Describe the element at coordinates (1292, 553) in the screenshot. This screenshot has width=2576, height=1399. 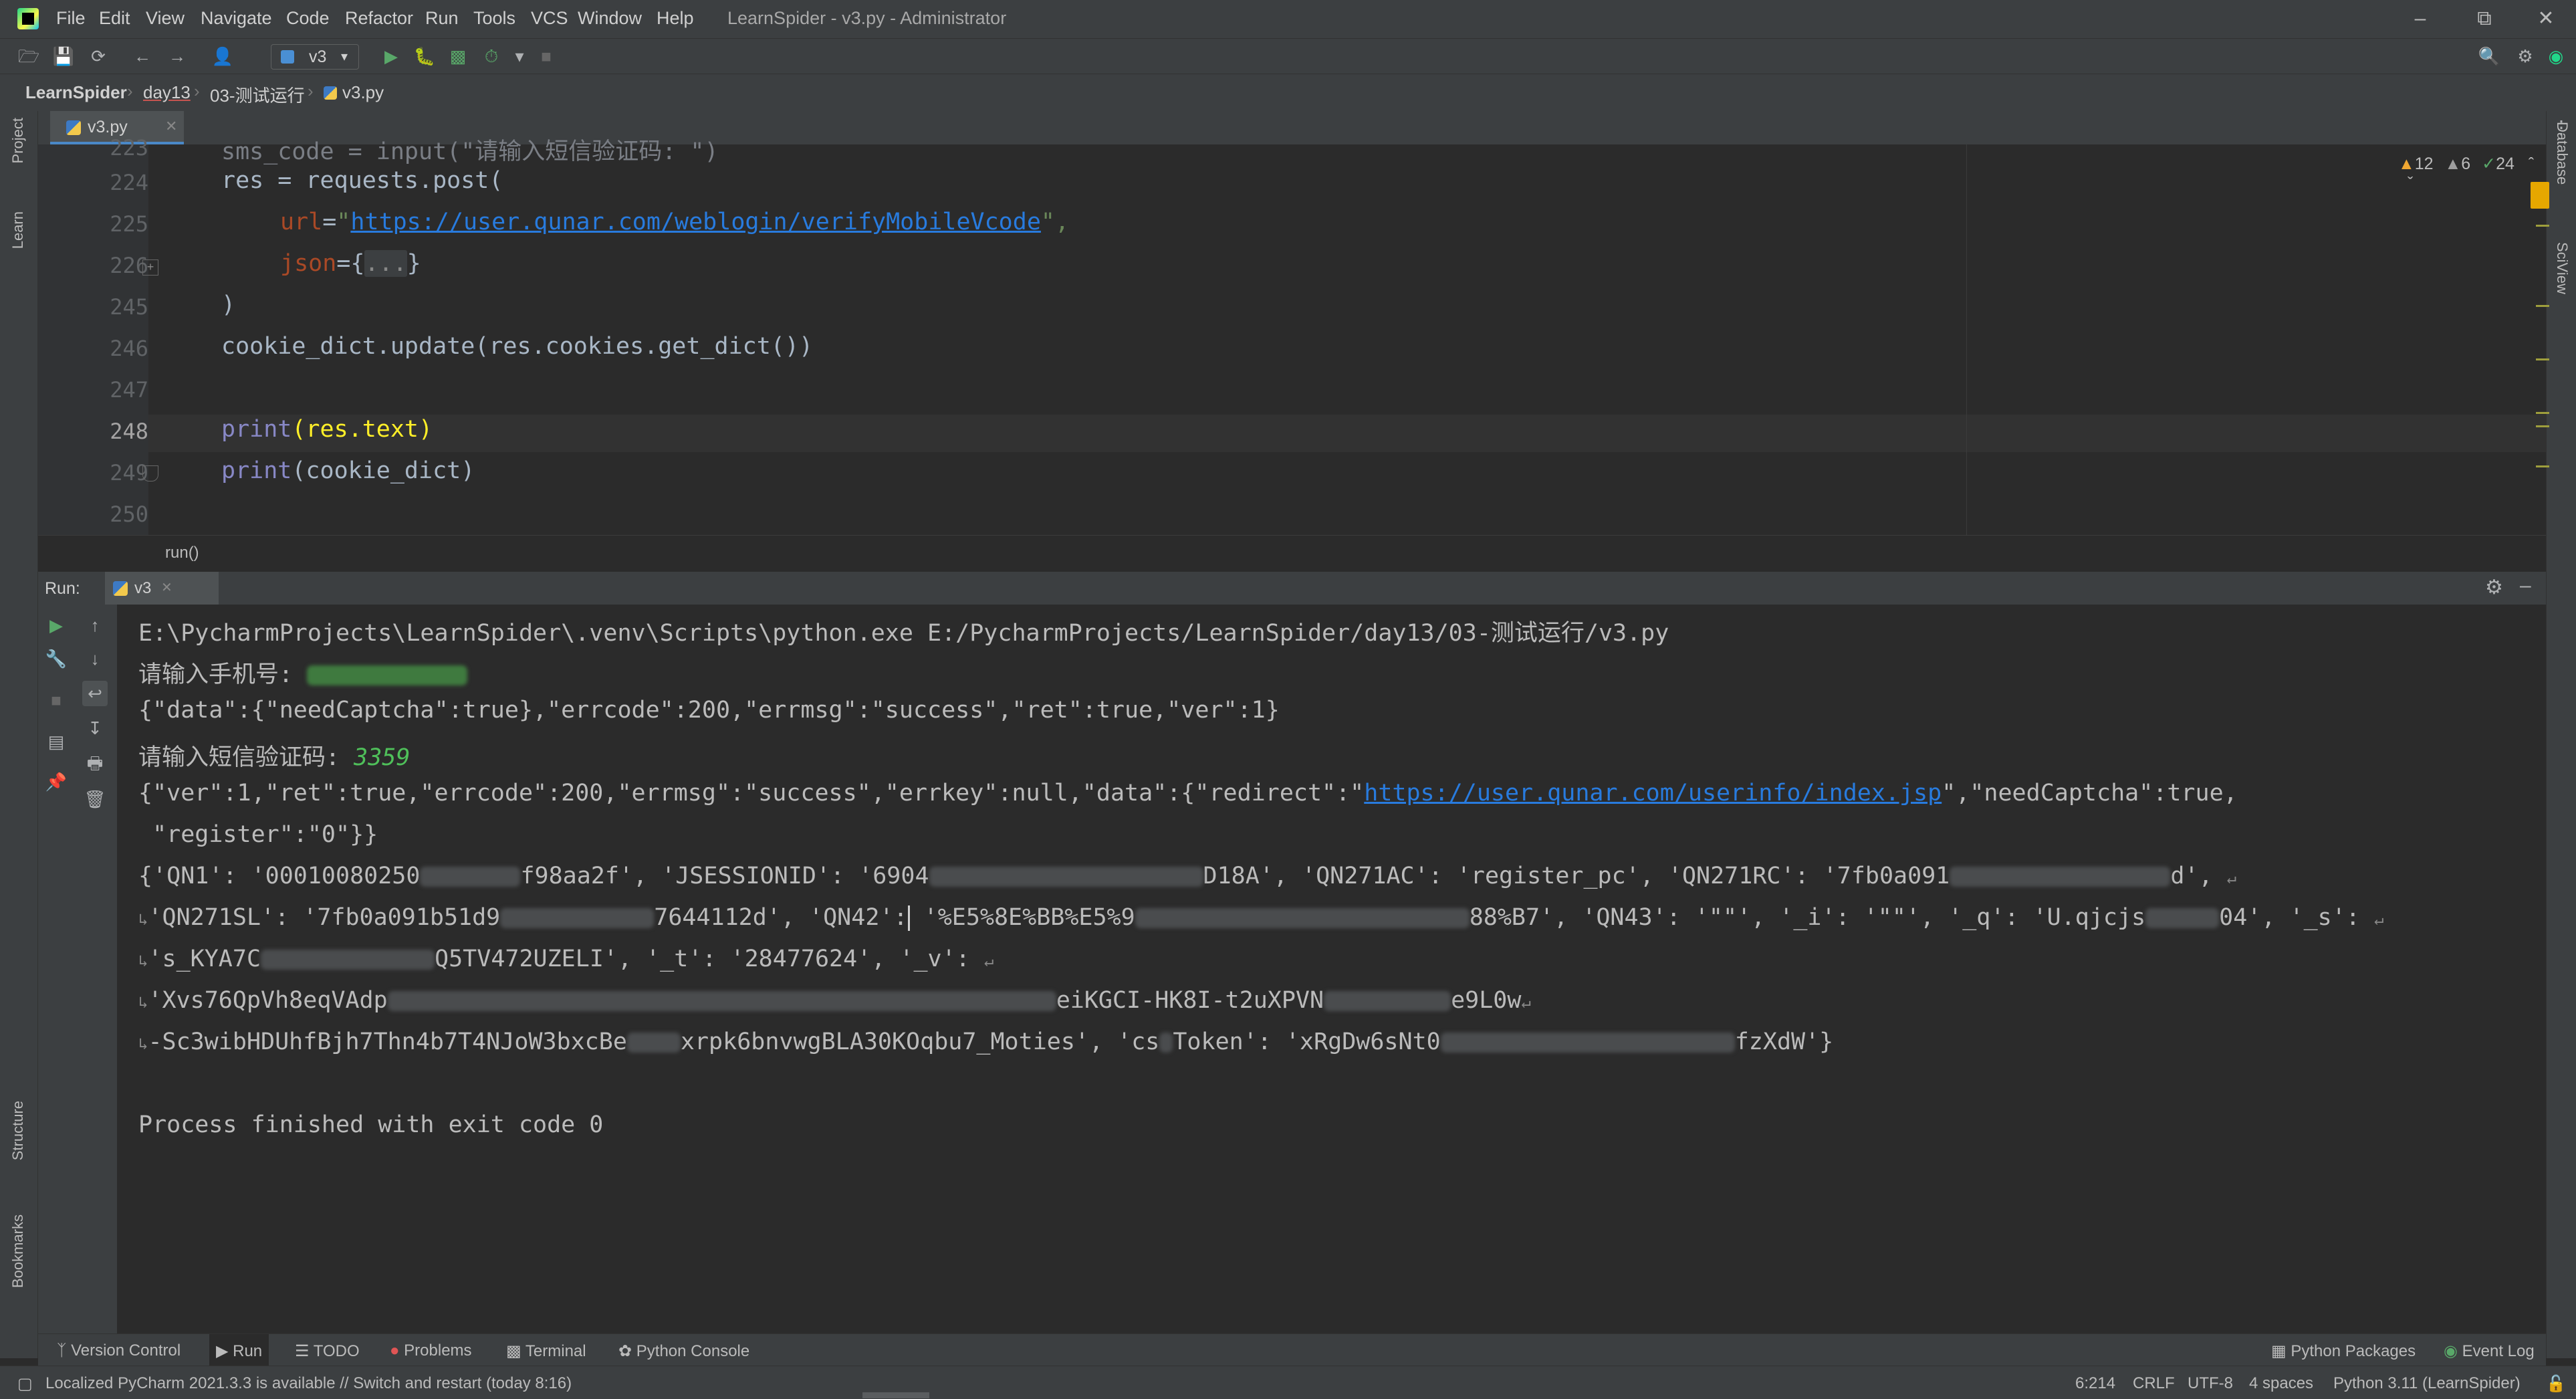
I see `code-breadcrumb-bar: run()` at that location.